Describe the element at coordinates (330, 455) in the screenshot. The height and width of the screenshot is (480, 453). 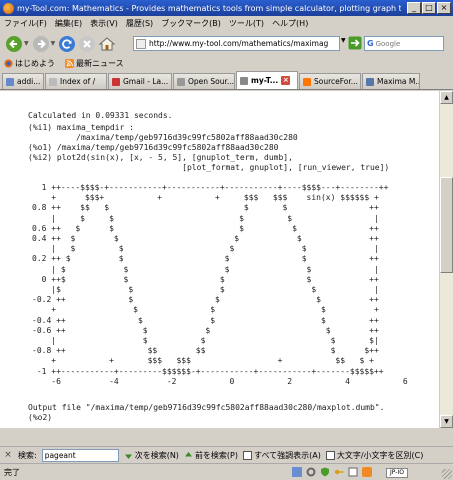
I see `case-checkbox` at that location.